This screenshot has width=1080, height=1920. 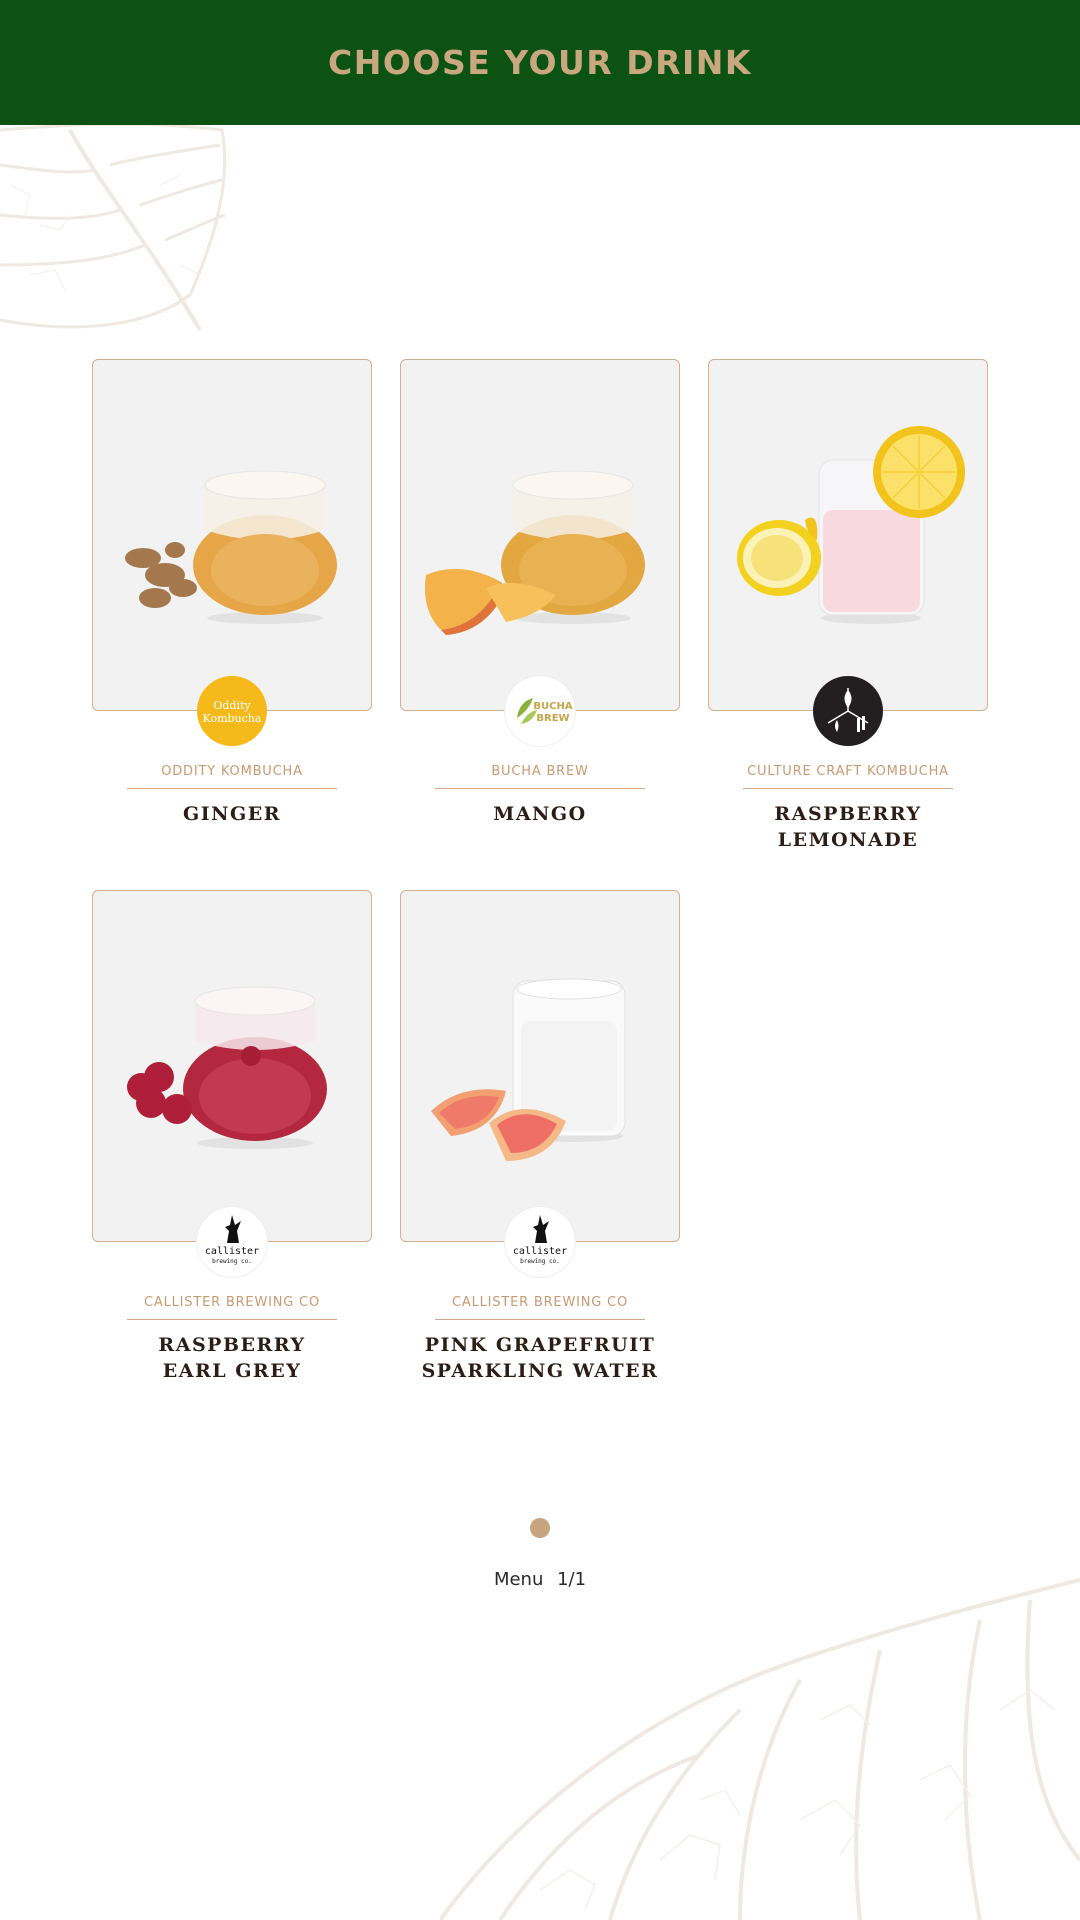 What do you see at coordinates (232, 814) in the screenshot?
I see `drink-name: GINGER` at bounding box center [232, 814].